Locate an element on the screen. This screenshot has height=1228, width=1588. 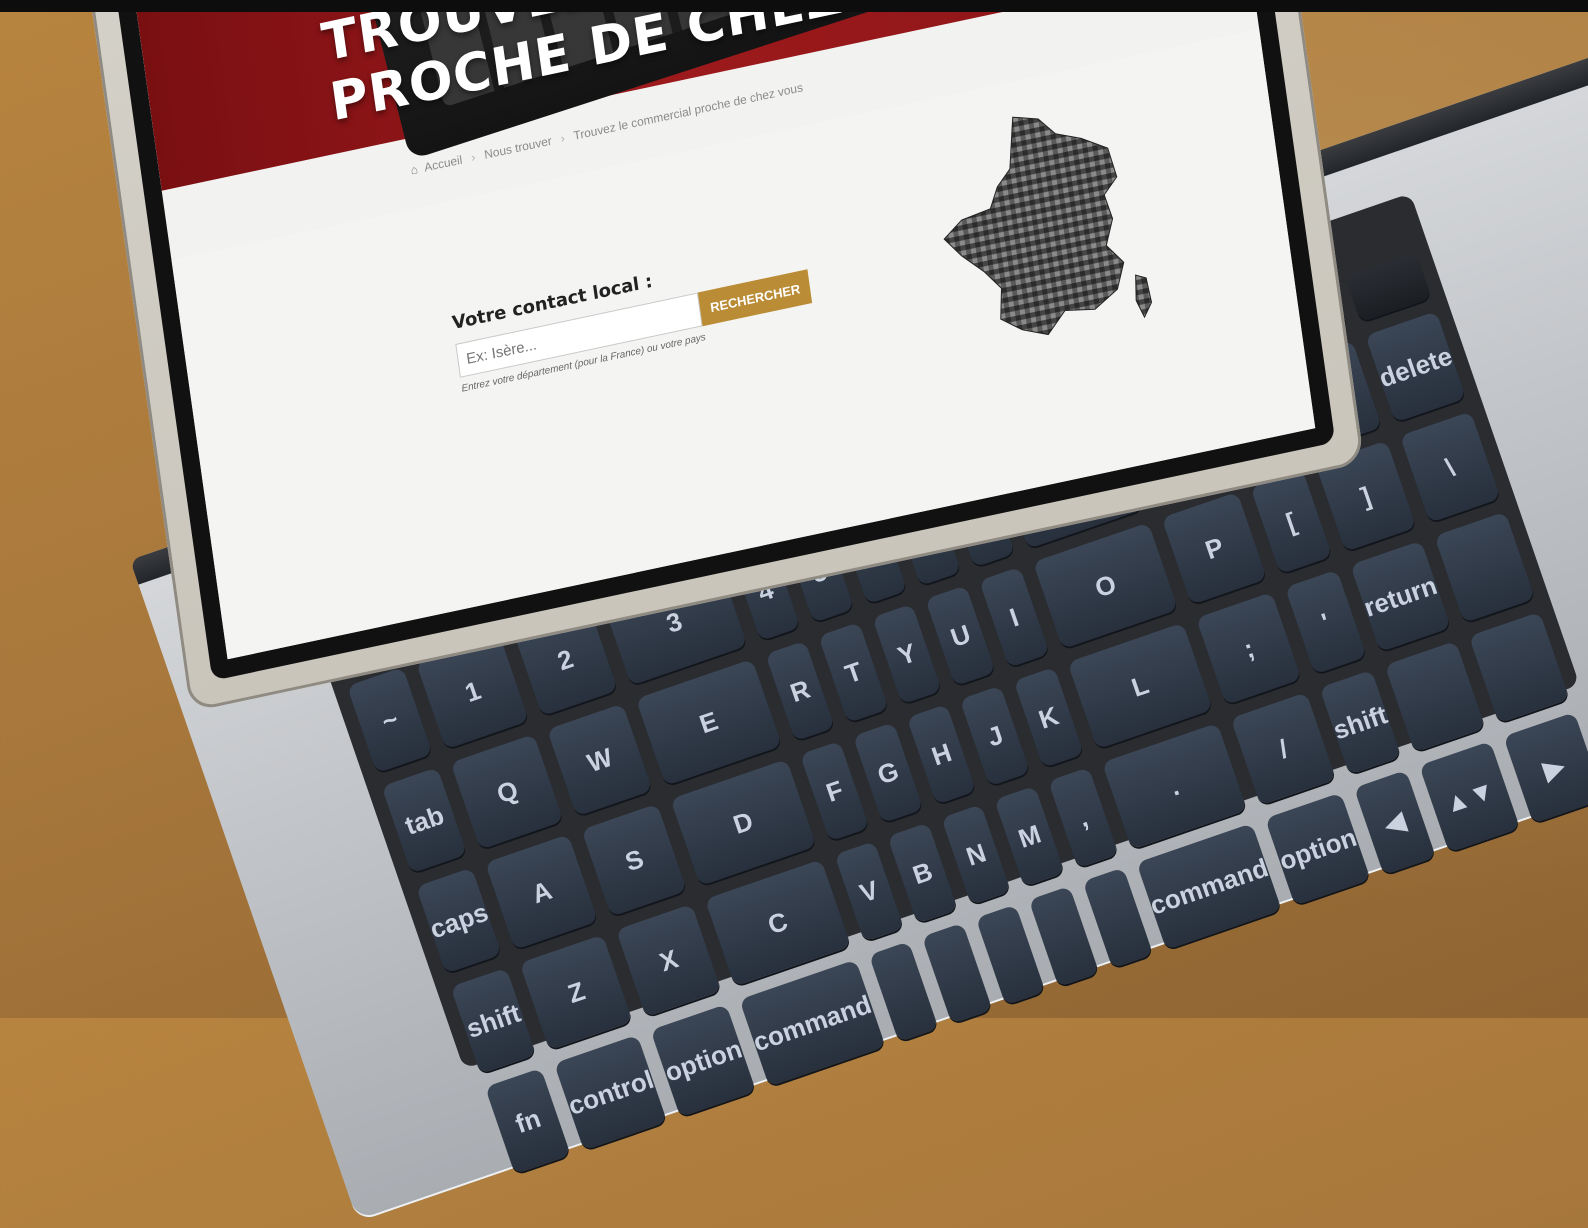
keyboard-key: ▶ is located at coordinates (1545, 768).